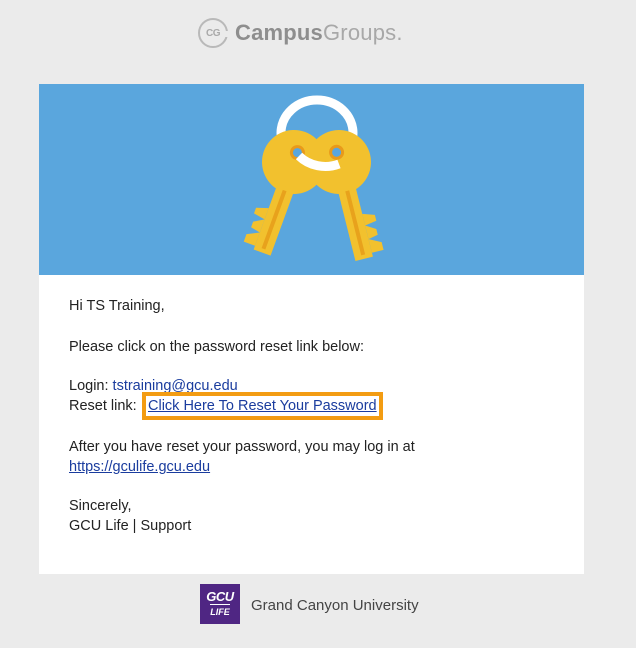 The image size is (636, 648). What do you see at coordinates (89, 386) in the screenshot?
I see `login-label: Login:` at bounding box center [89, 386].